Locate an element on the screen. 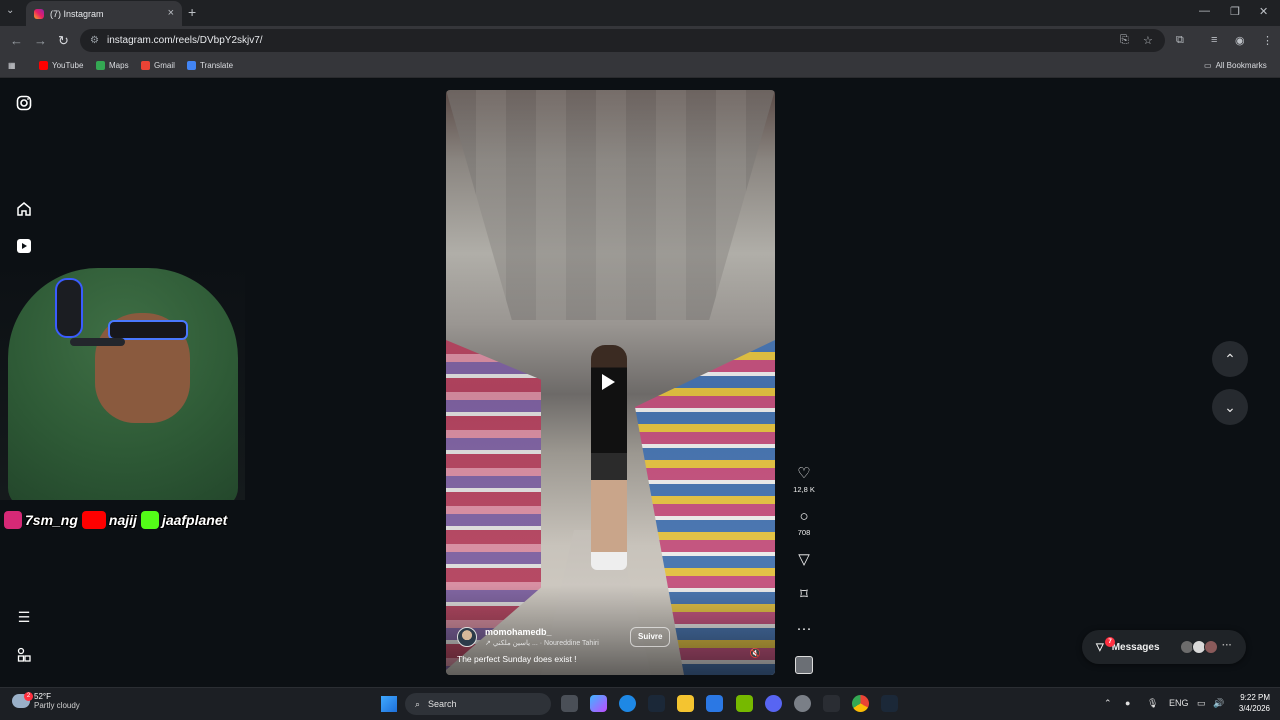 The height and width of the screenshot is (720, 1280). language-indicator: ENG is located at coordinates (1179, 703).